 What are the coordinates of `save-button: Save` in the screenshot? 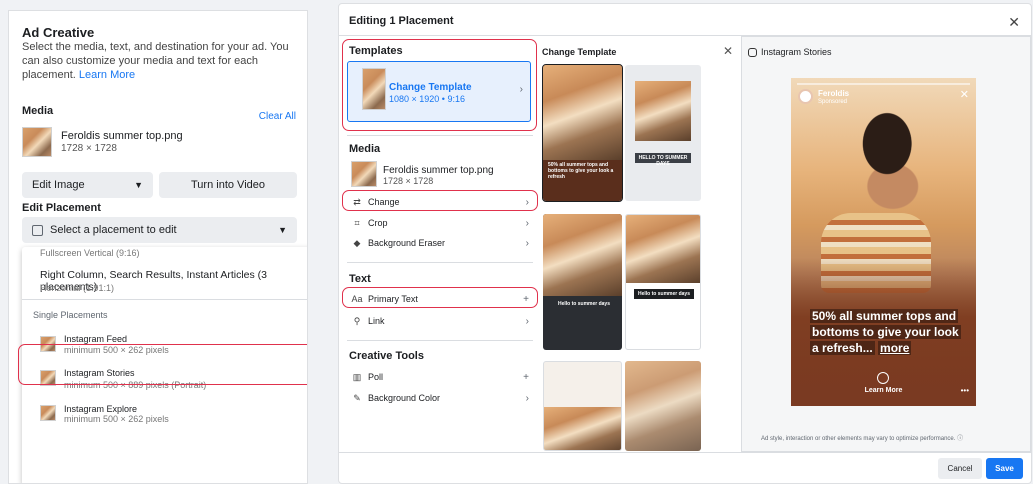 It's located at (1004, 468).